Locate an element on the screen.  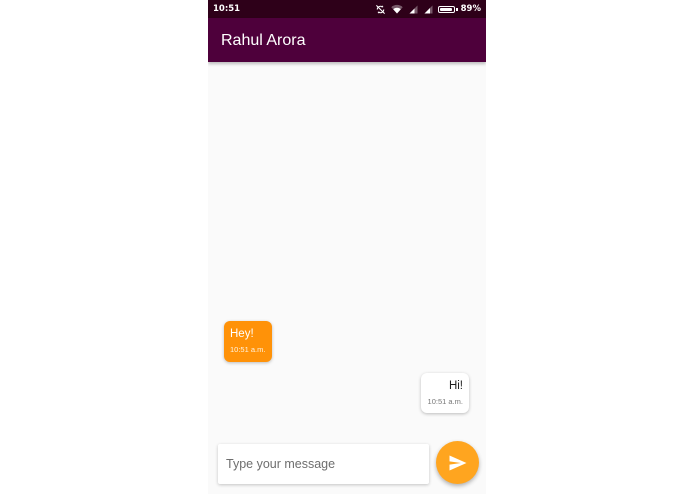
battery-fill is located at coordinates (446, 9).